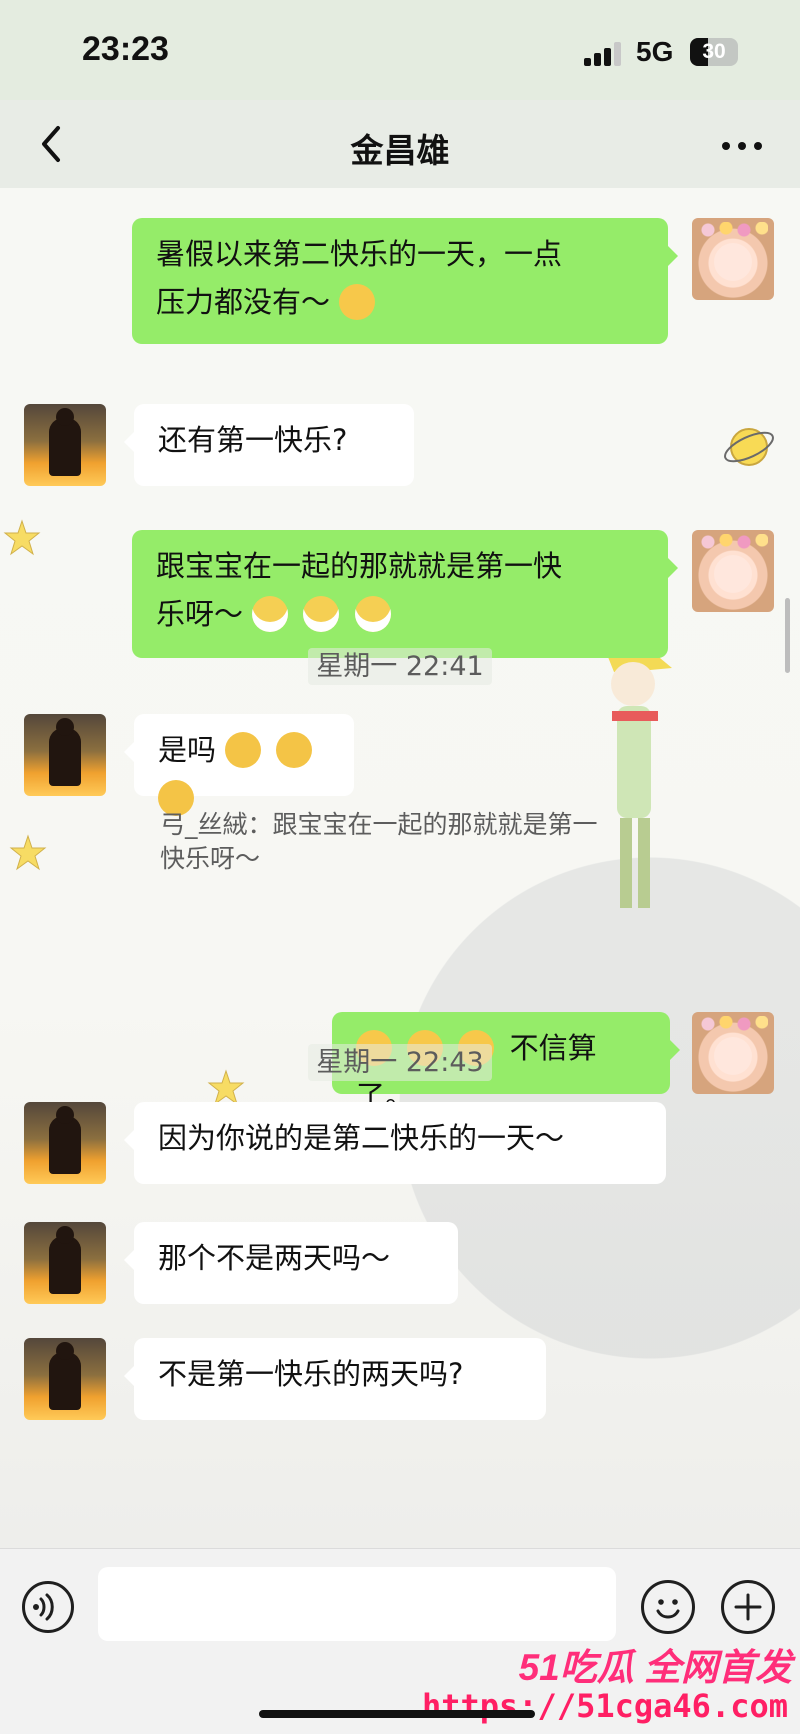 This screenshot has height=1734, width=800. I want to click on voice-icon, so click(48, 1607).